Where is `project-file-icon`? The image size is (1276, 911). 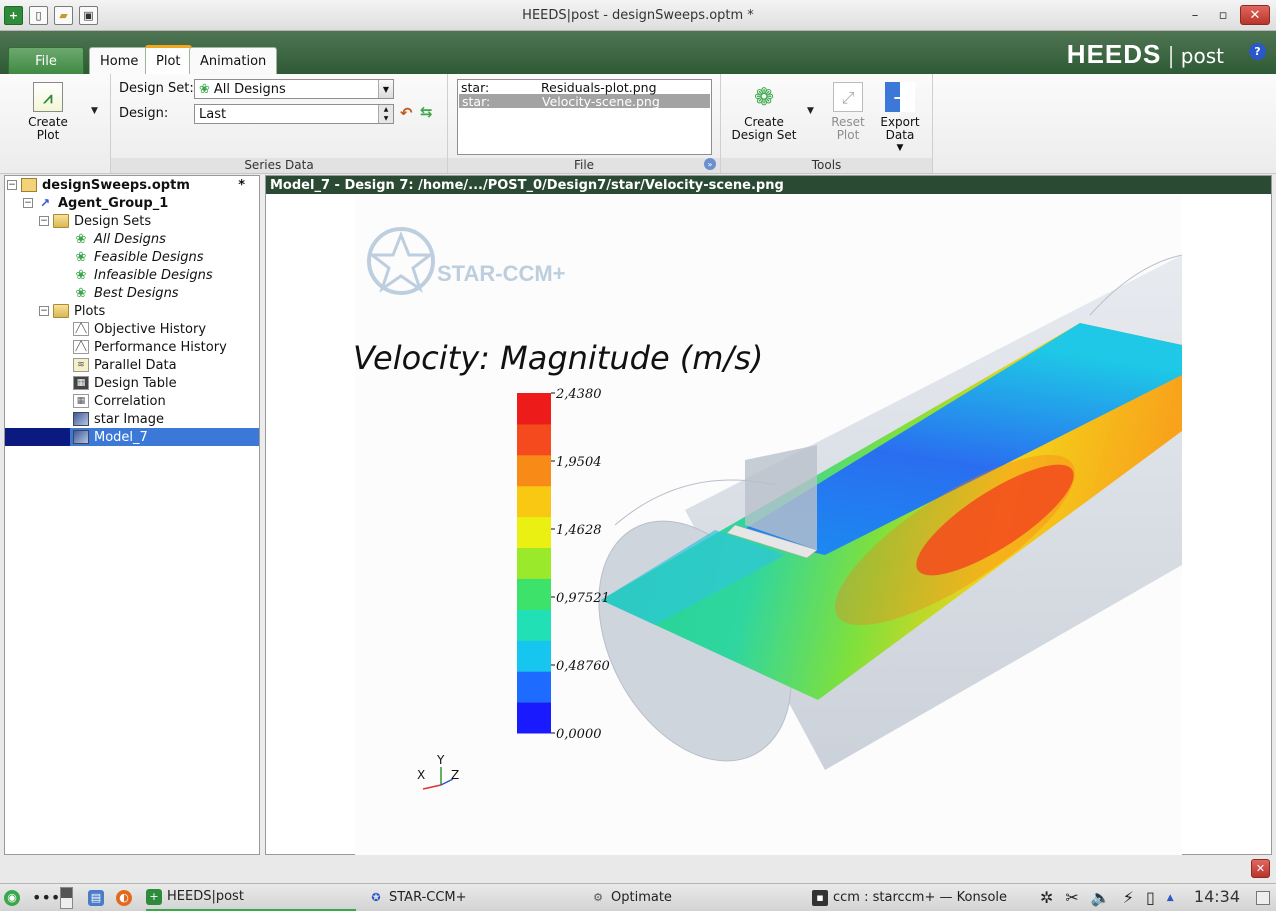
project-file-icon is located at coordinates (29, 185).